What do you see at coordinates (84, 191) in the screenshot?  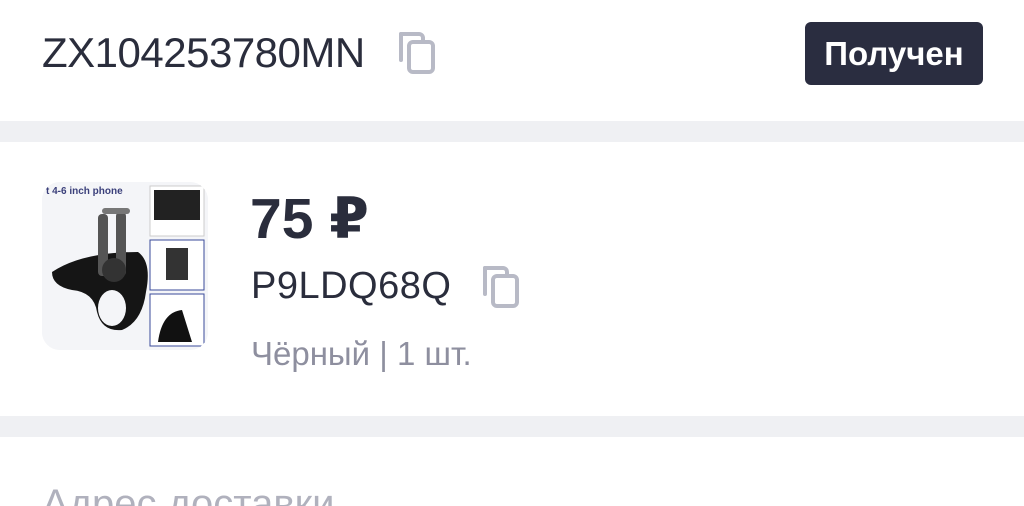 I see `product-image-caption: t 4-6 inch phone` at bounding box center [84, 191].